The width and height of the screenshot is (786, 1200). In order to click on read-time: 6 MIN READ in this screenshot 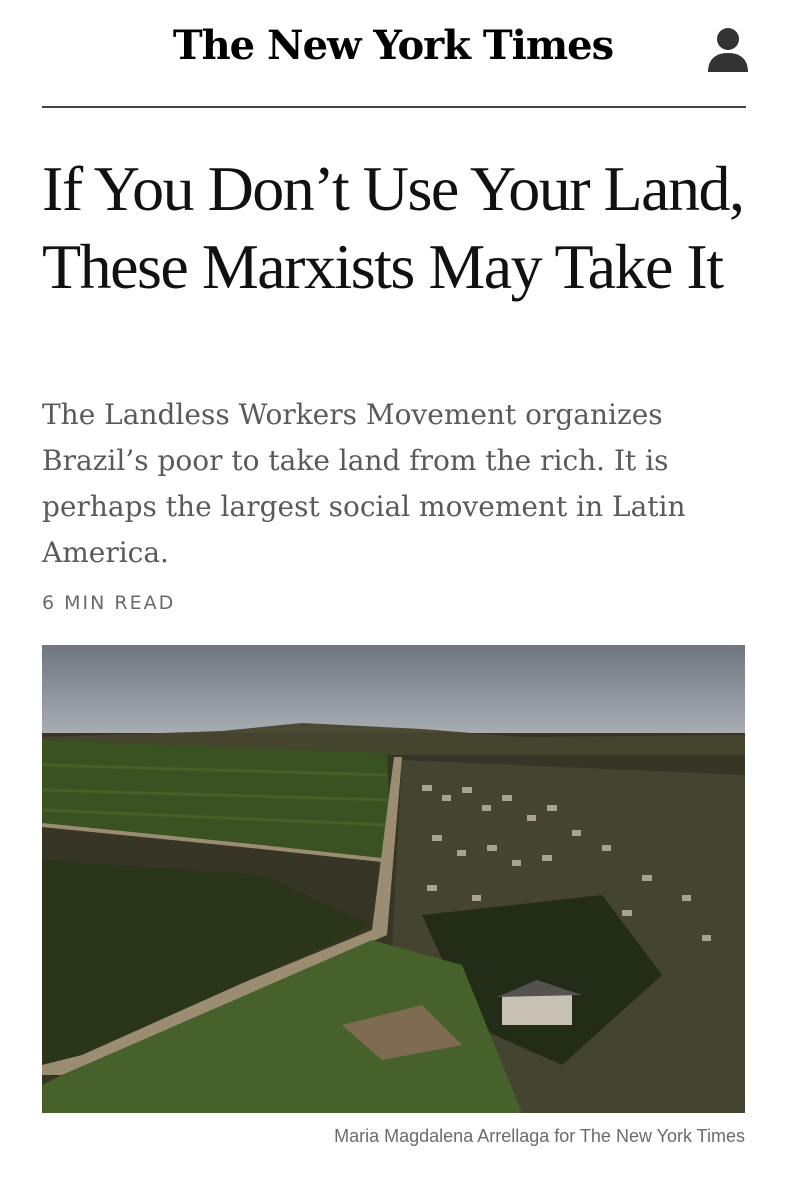, I will do `click(109, 603)`.